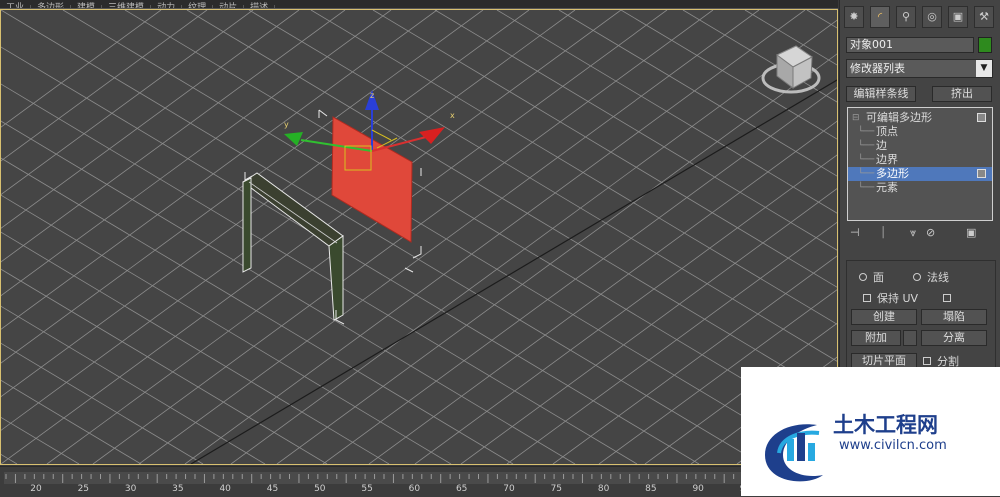 The image size is (1000, 497). What do you see at coordinates (910, 338) in the screenshot?
I see `attach-settings-icon` at bounding box center [910, 338].